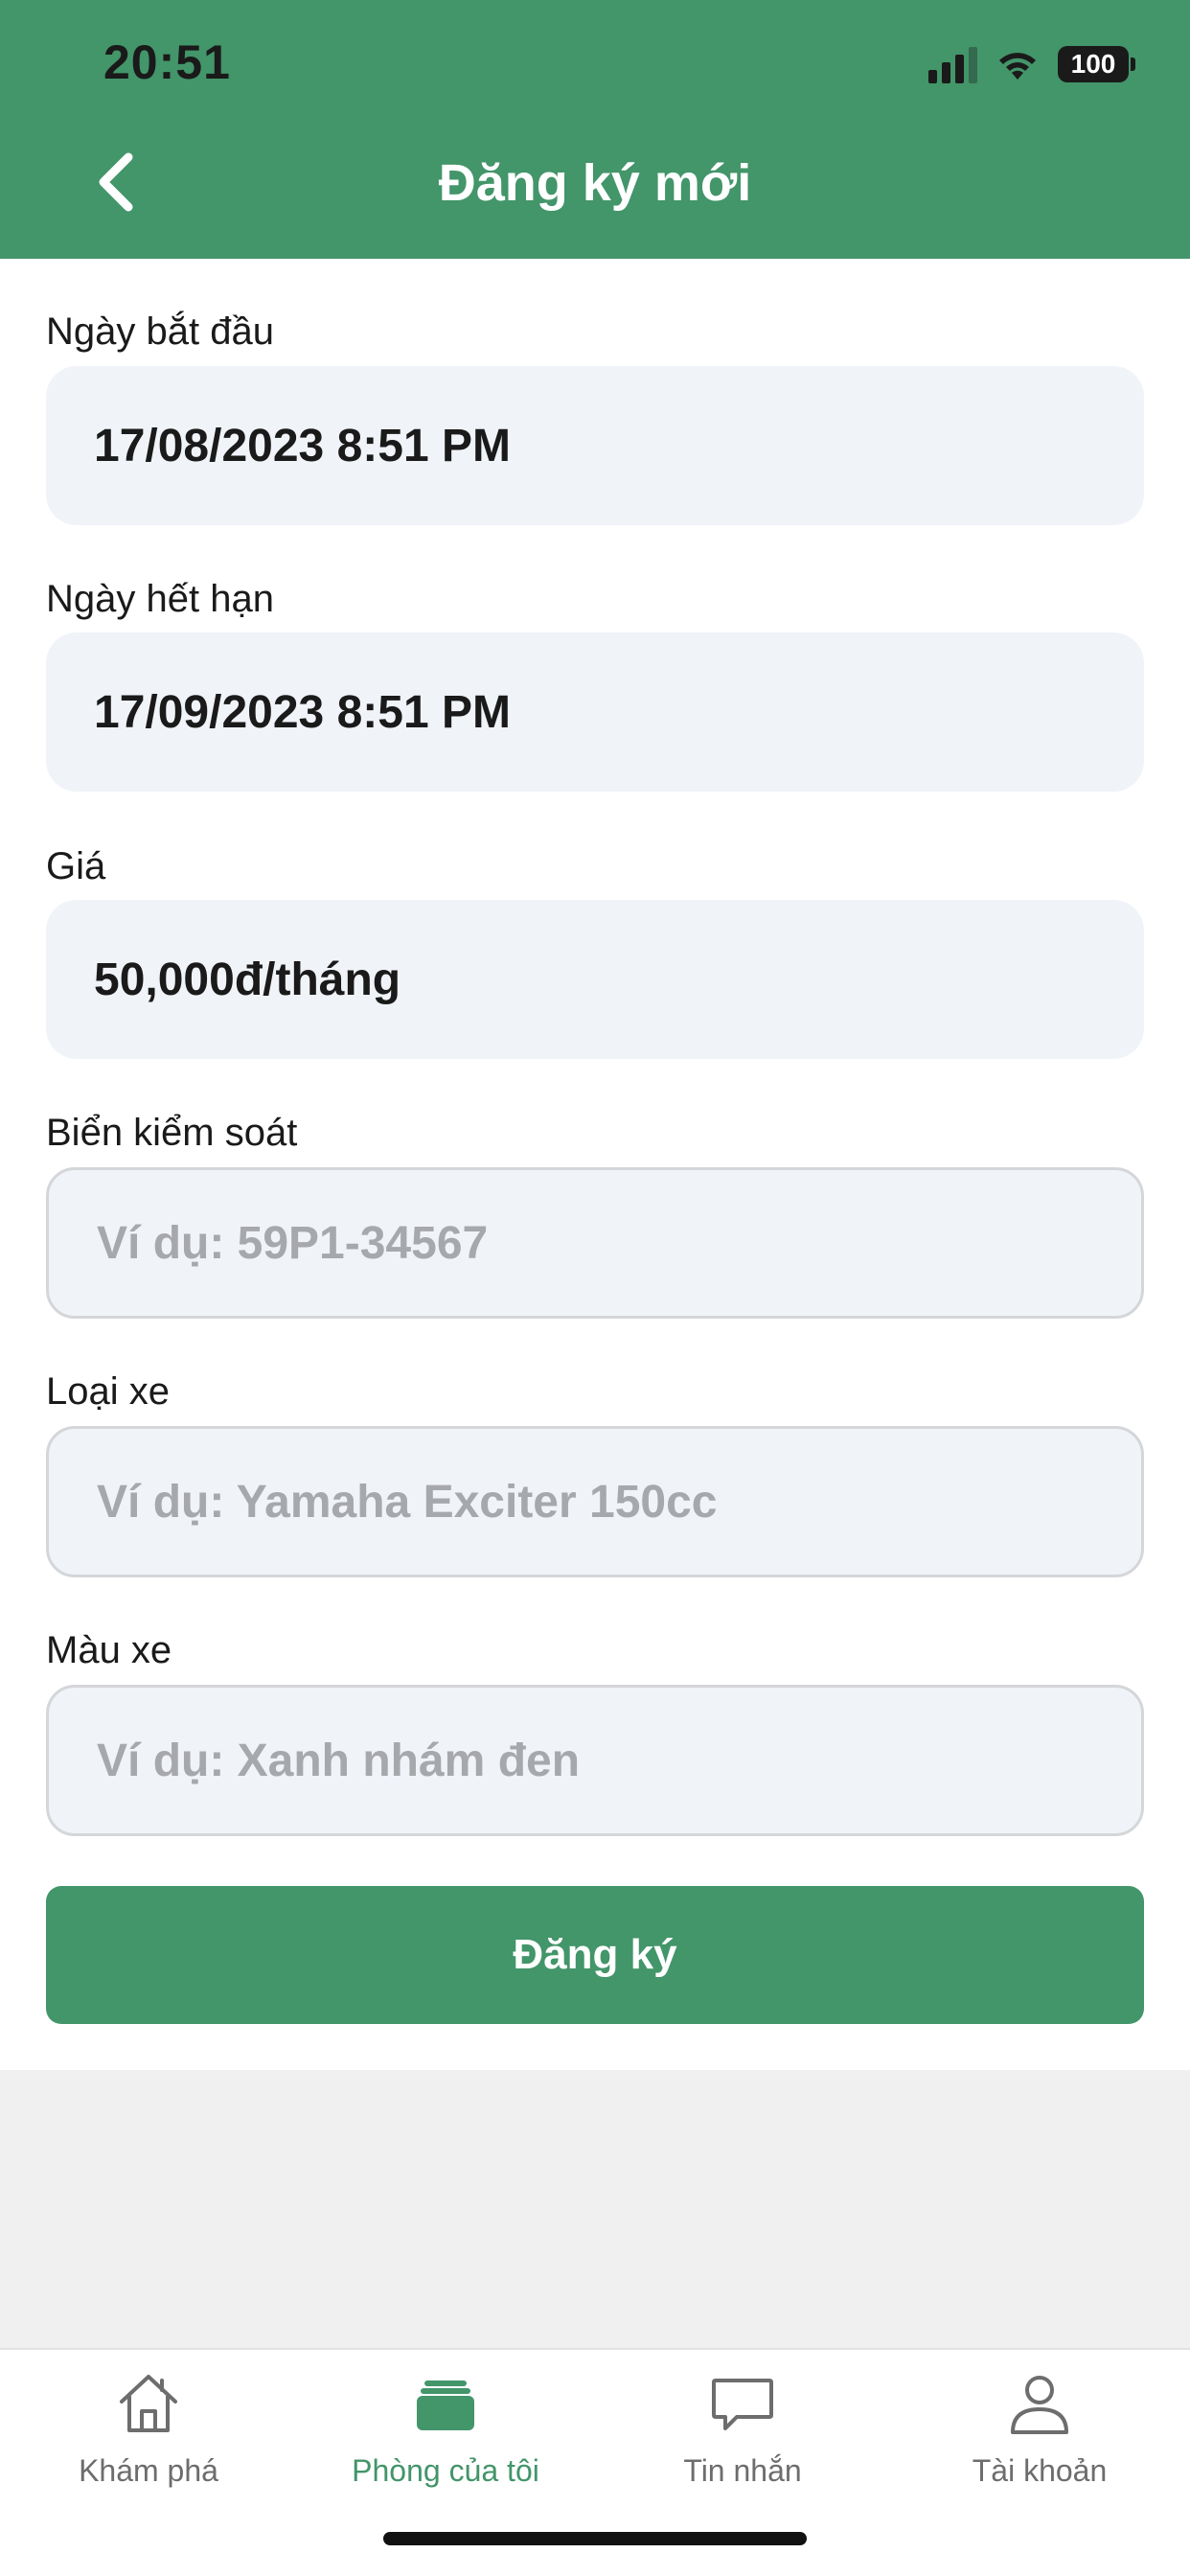  Describe the element at coordinates (445, 2470) in the screenshot. I see `tab-my-room-label: Phòng của tôi` at that location.